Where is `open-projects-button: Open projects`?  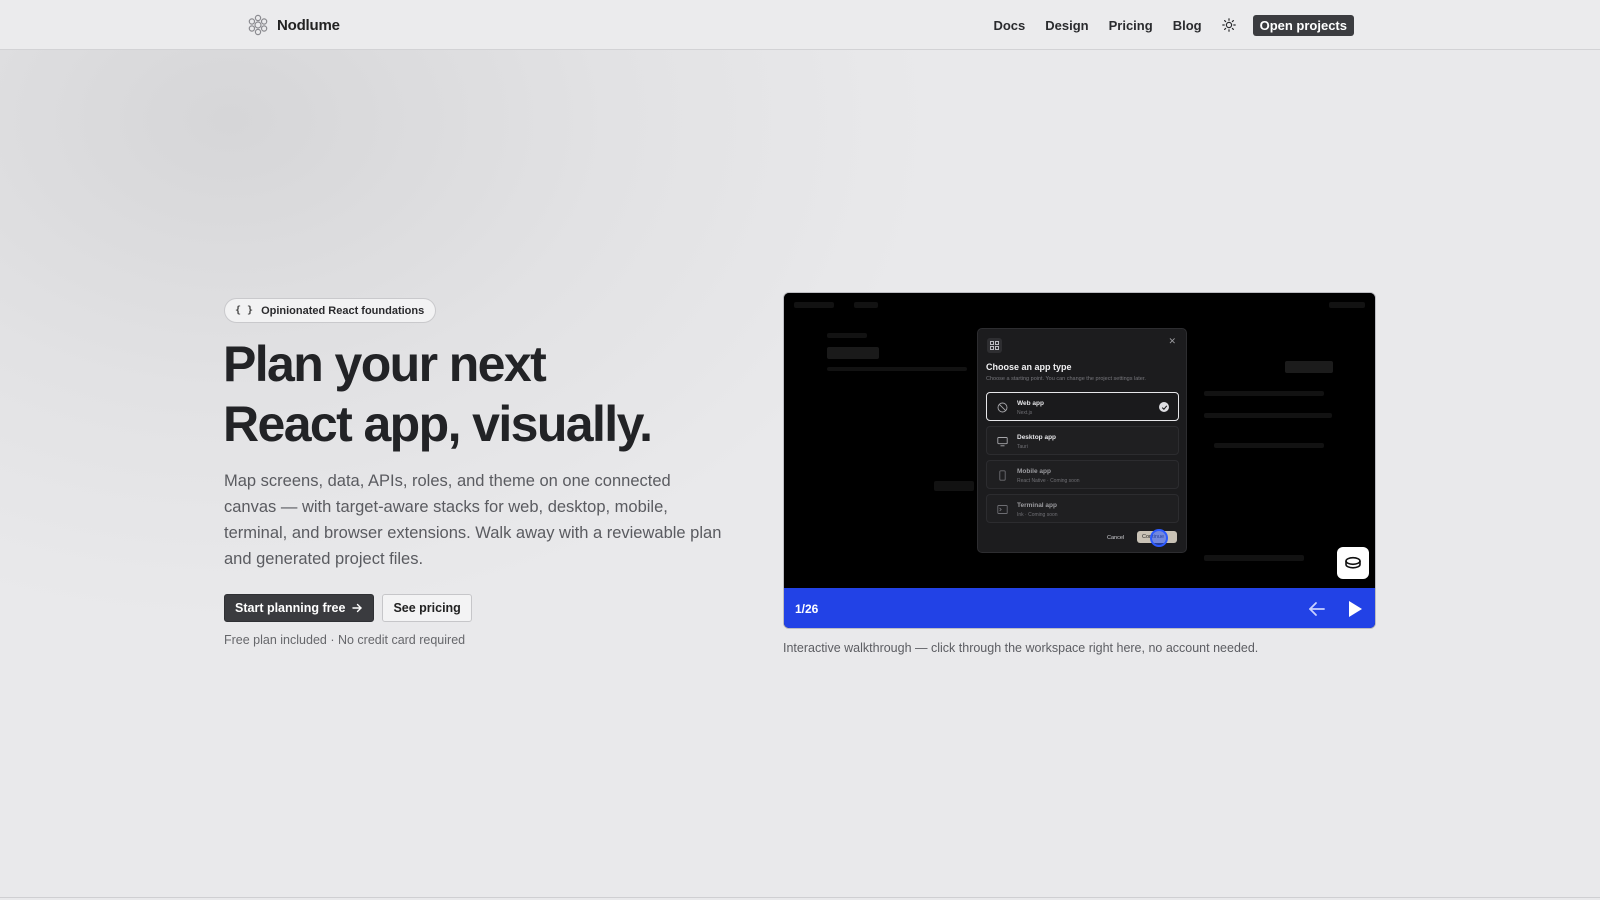 open-projects-button: Open projects is located at coordinates (1303, 25).